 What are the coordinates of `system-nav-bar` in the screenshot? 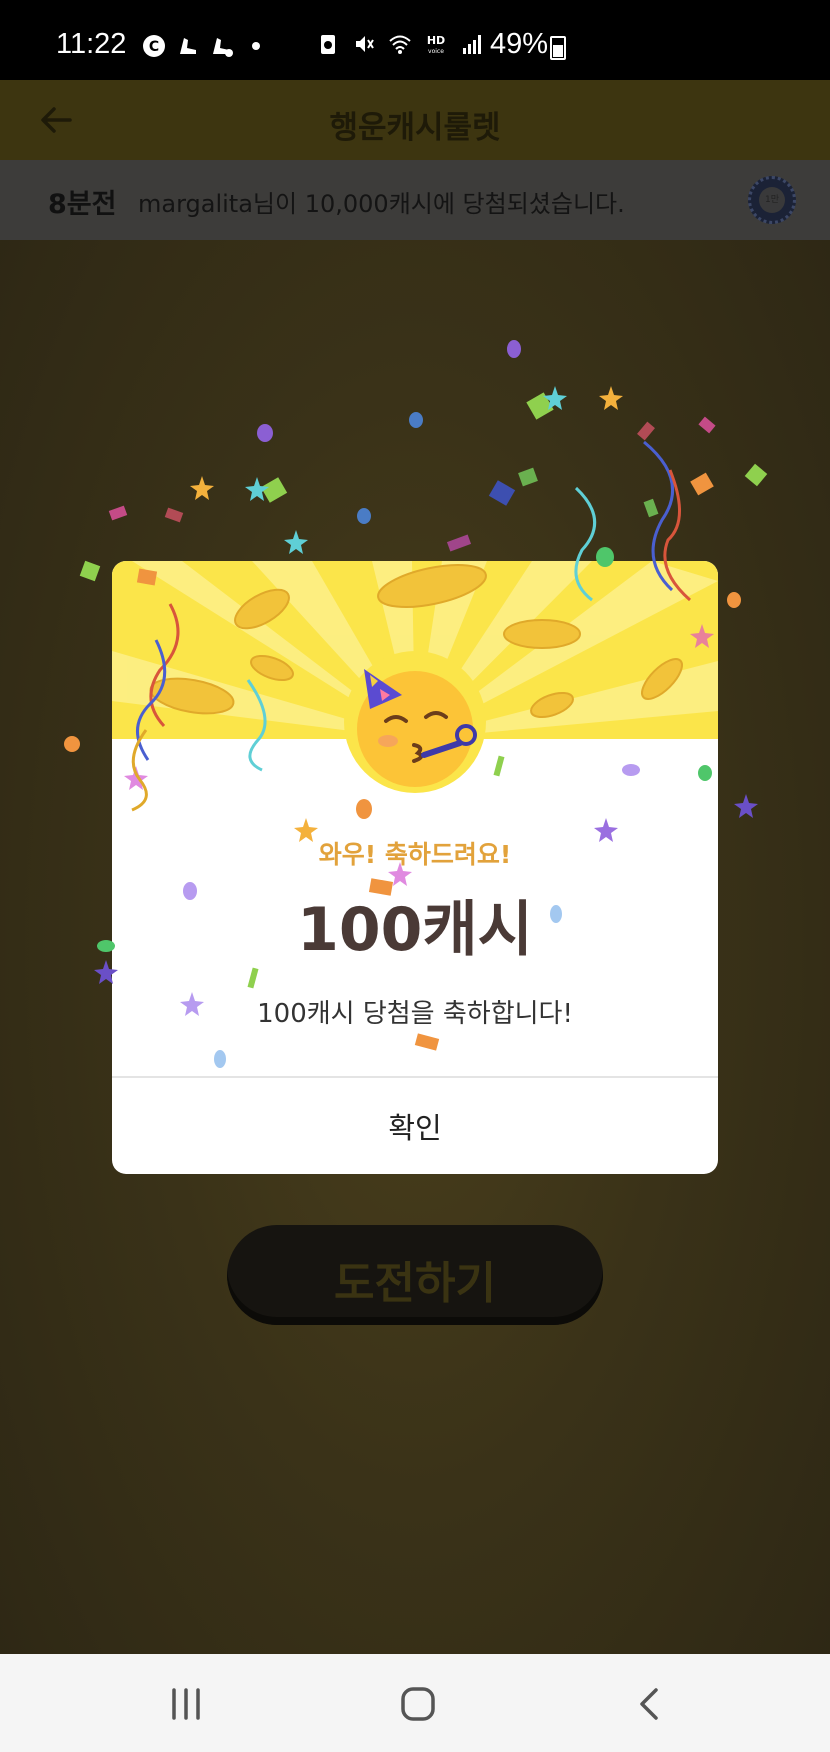 It's located at (415, 1703).